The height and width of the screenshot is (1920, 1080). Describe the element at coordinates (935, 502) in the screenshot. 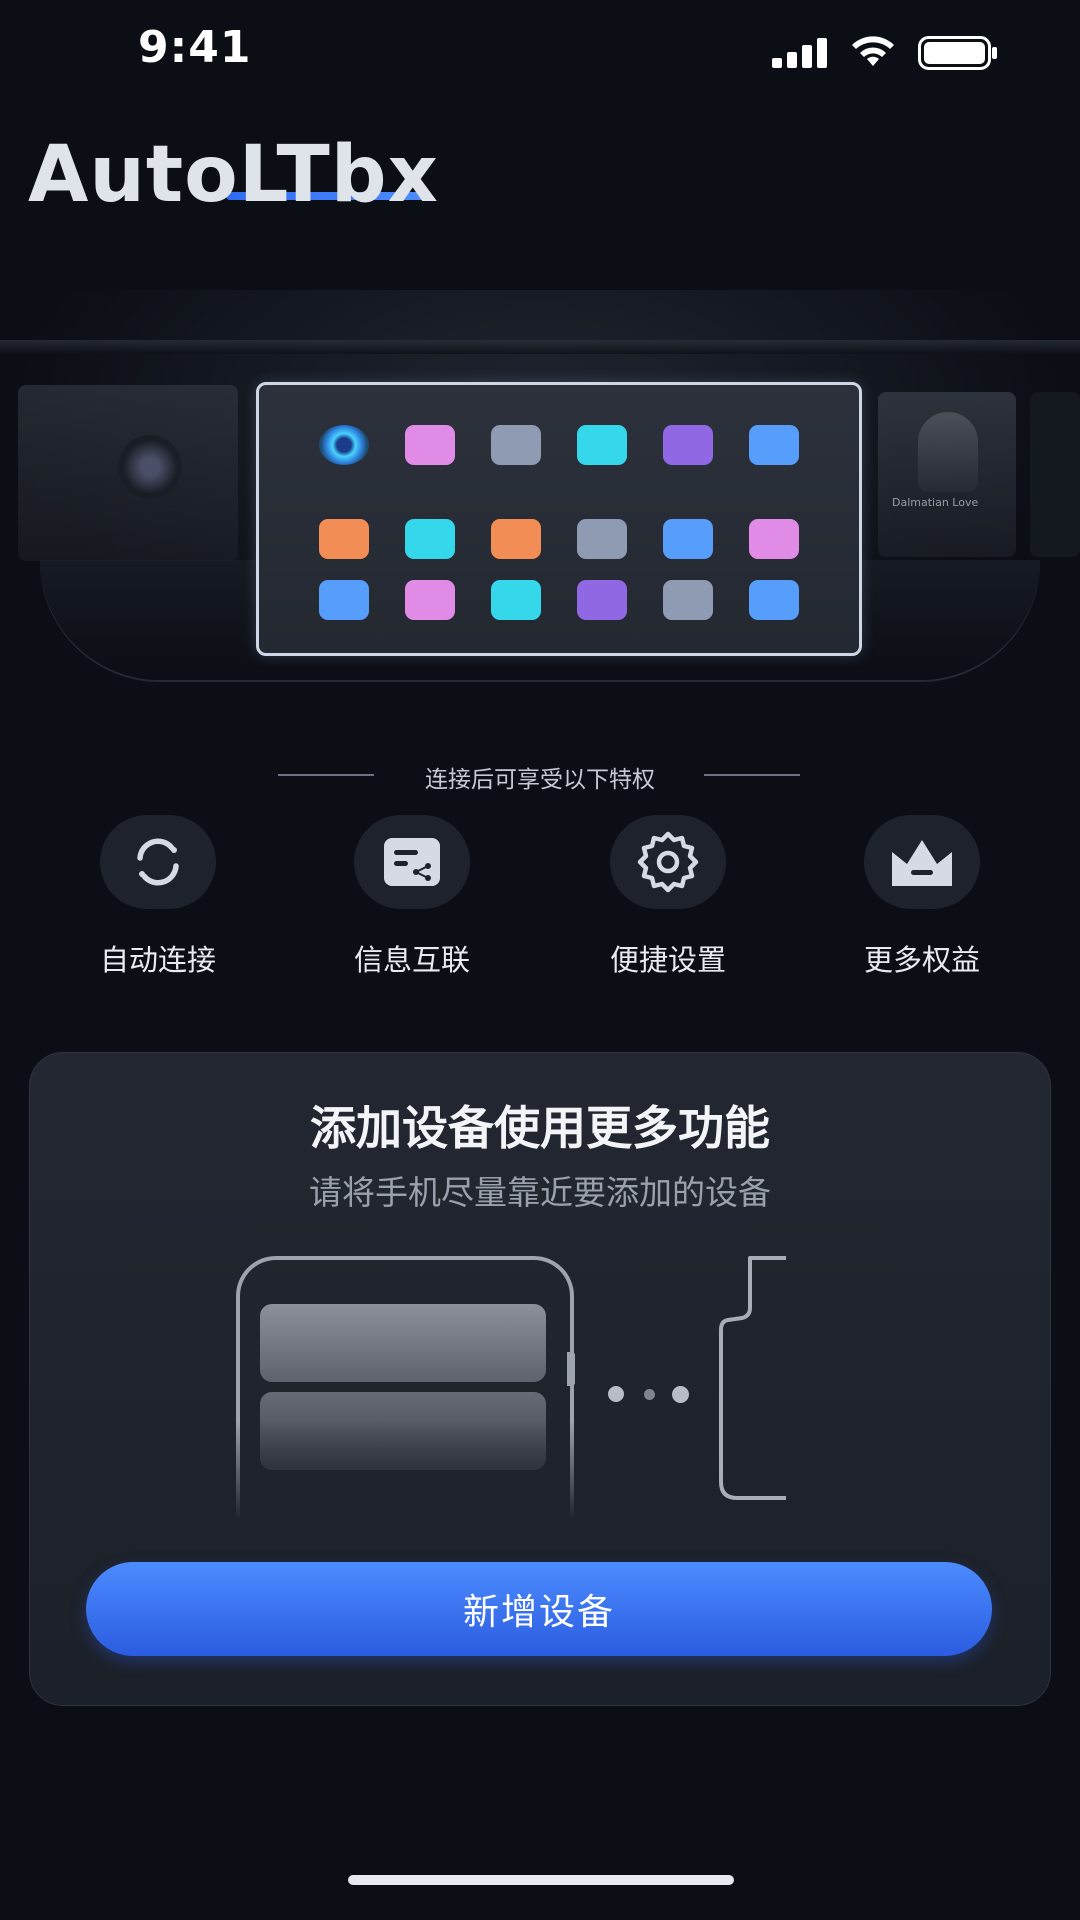

I see `music-card-title: Dalmatian Love` at that location.